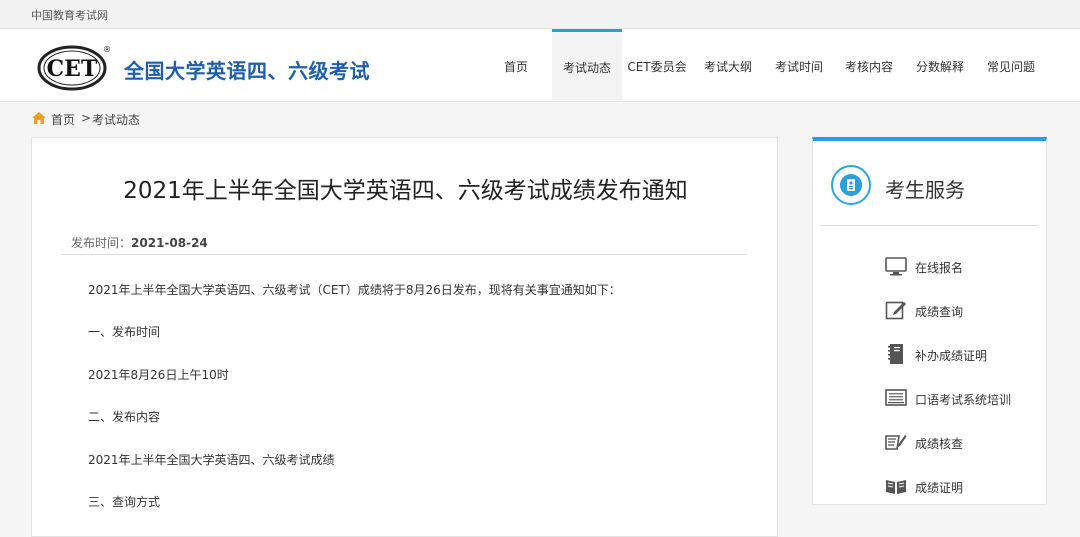  What do you see at coordinates (896, 487) in the screenshot?
I see `open-book-icon` at bounding box center [896, 487].